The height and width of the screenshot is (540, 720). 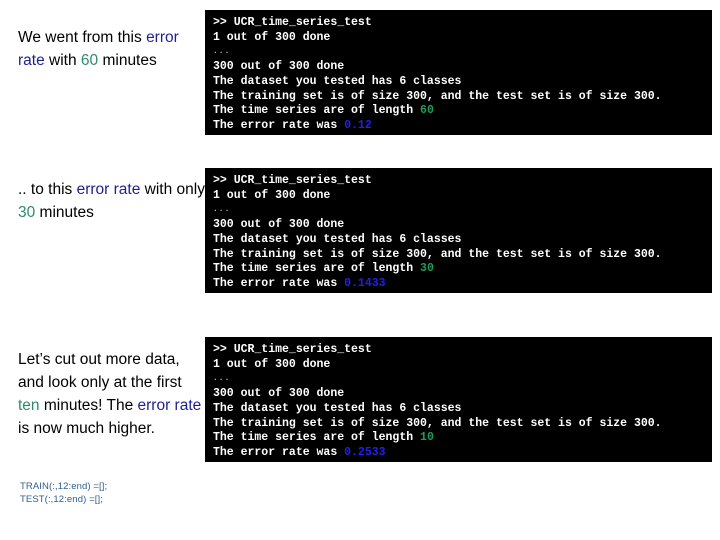 What do you see at coordinates (462, 453) in the screenshot?
I see `console-line-result: The error rate was 0.2533` at bounding box center [462, 453].